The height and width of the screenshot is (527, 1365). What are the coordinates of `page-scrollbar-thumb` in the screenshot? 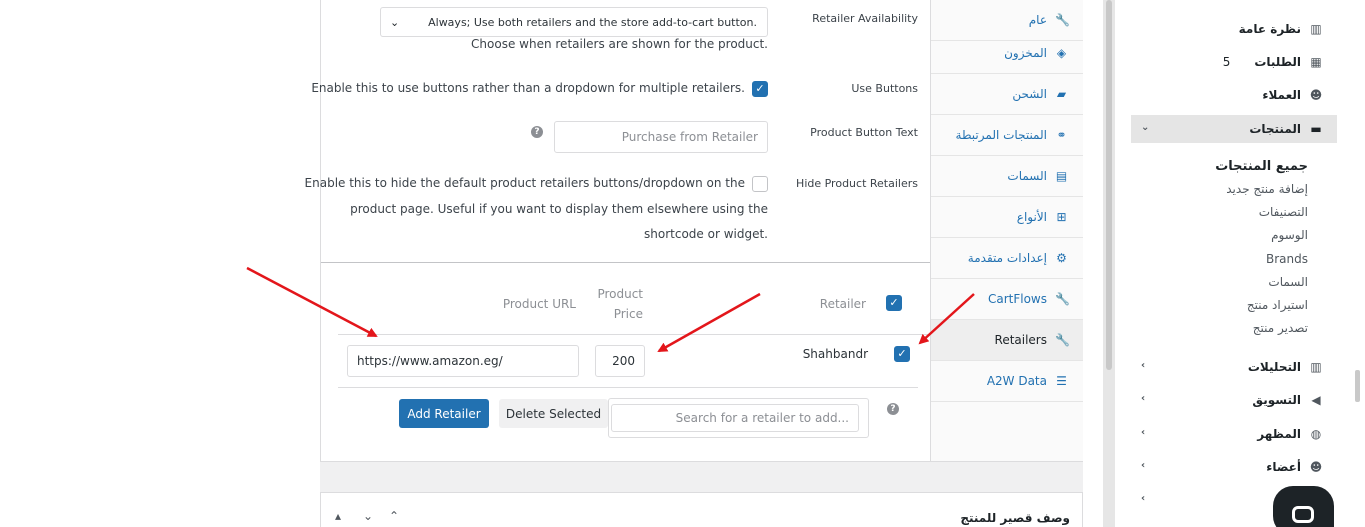 It's located at (1357, 386).